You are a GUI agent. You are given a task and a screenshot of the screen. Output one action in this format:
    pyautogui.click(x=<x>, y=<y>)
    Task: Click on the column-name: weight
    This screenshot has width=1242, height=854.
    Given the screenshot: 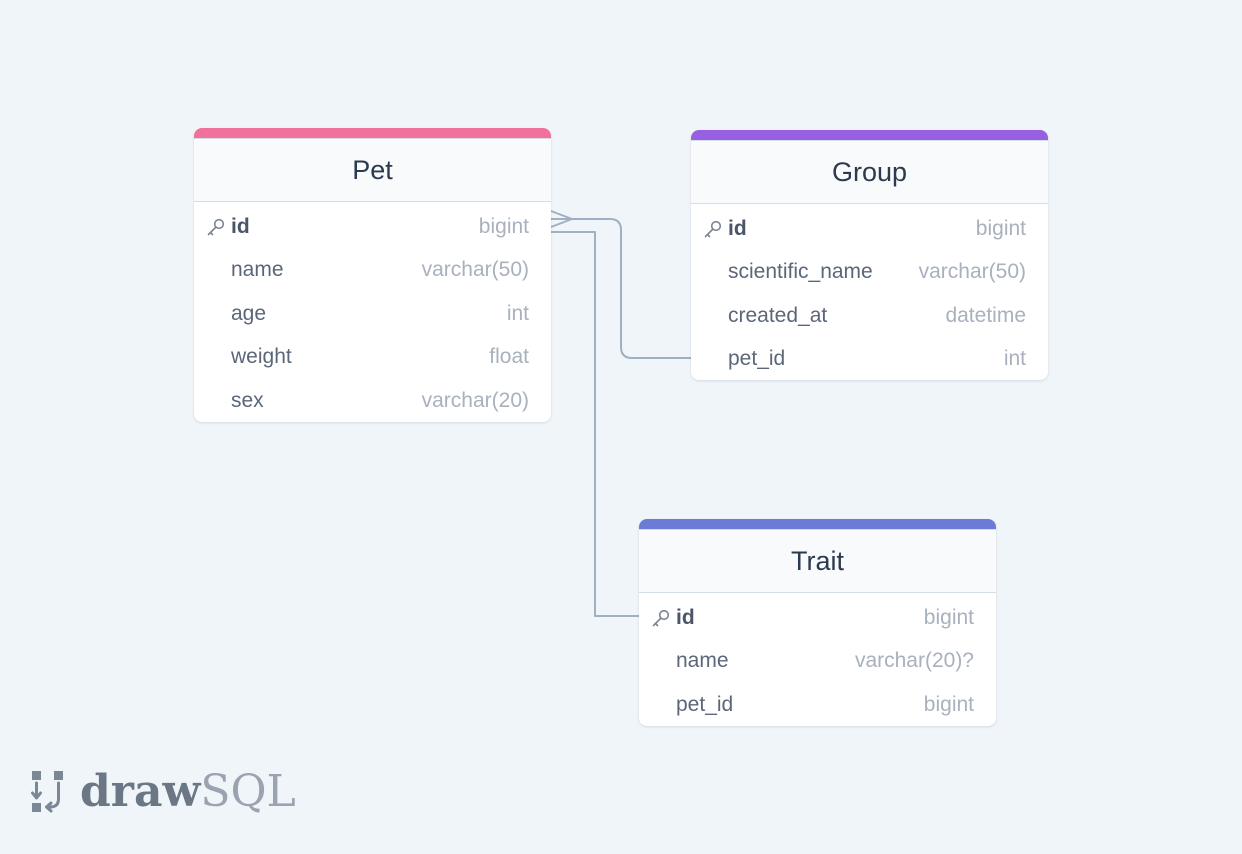 What is the action you would take?
    pyautogui.click(x=261, y=357)
    